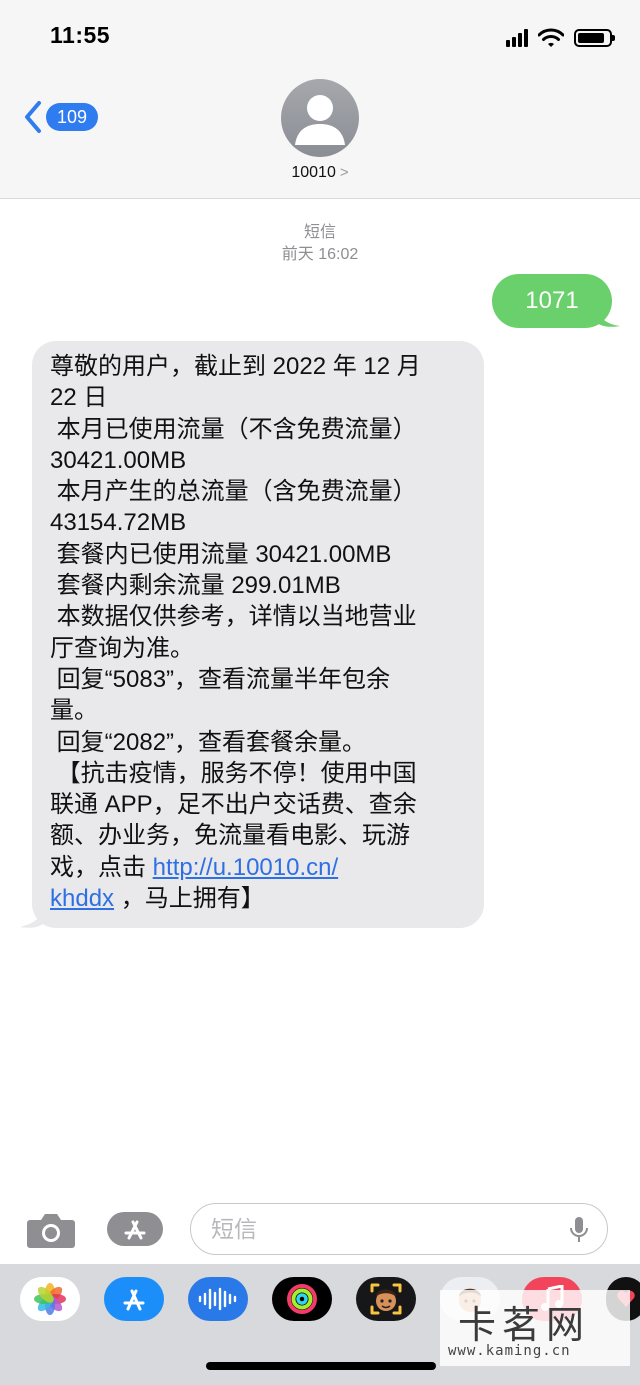 The width and height of the screenshot is (640, 1385). Describe the element at coordinates (233, 492) in the screenshot. I see `message-line: 本月产生的总流量（含免费流量）` at that location.